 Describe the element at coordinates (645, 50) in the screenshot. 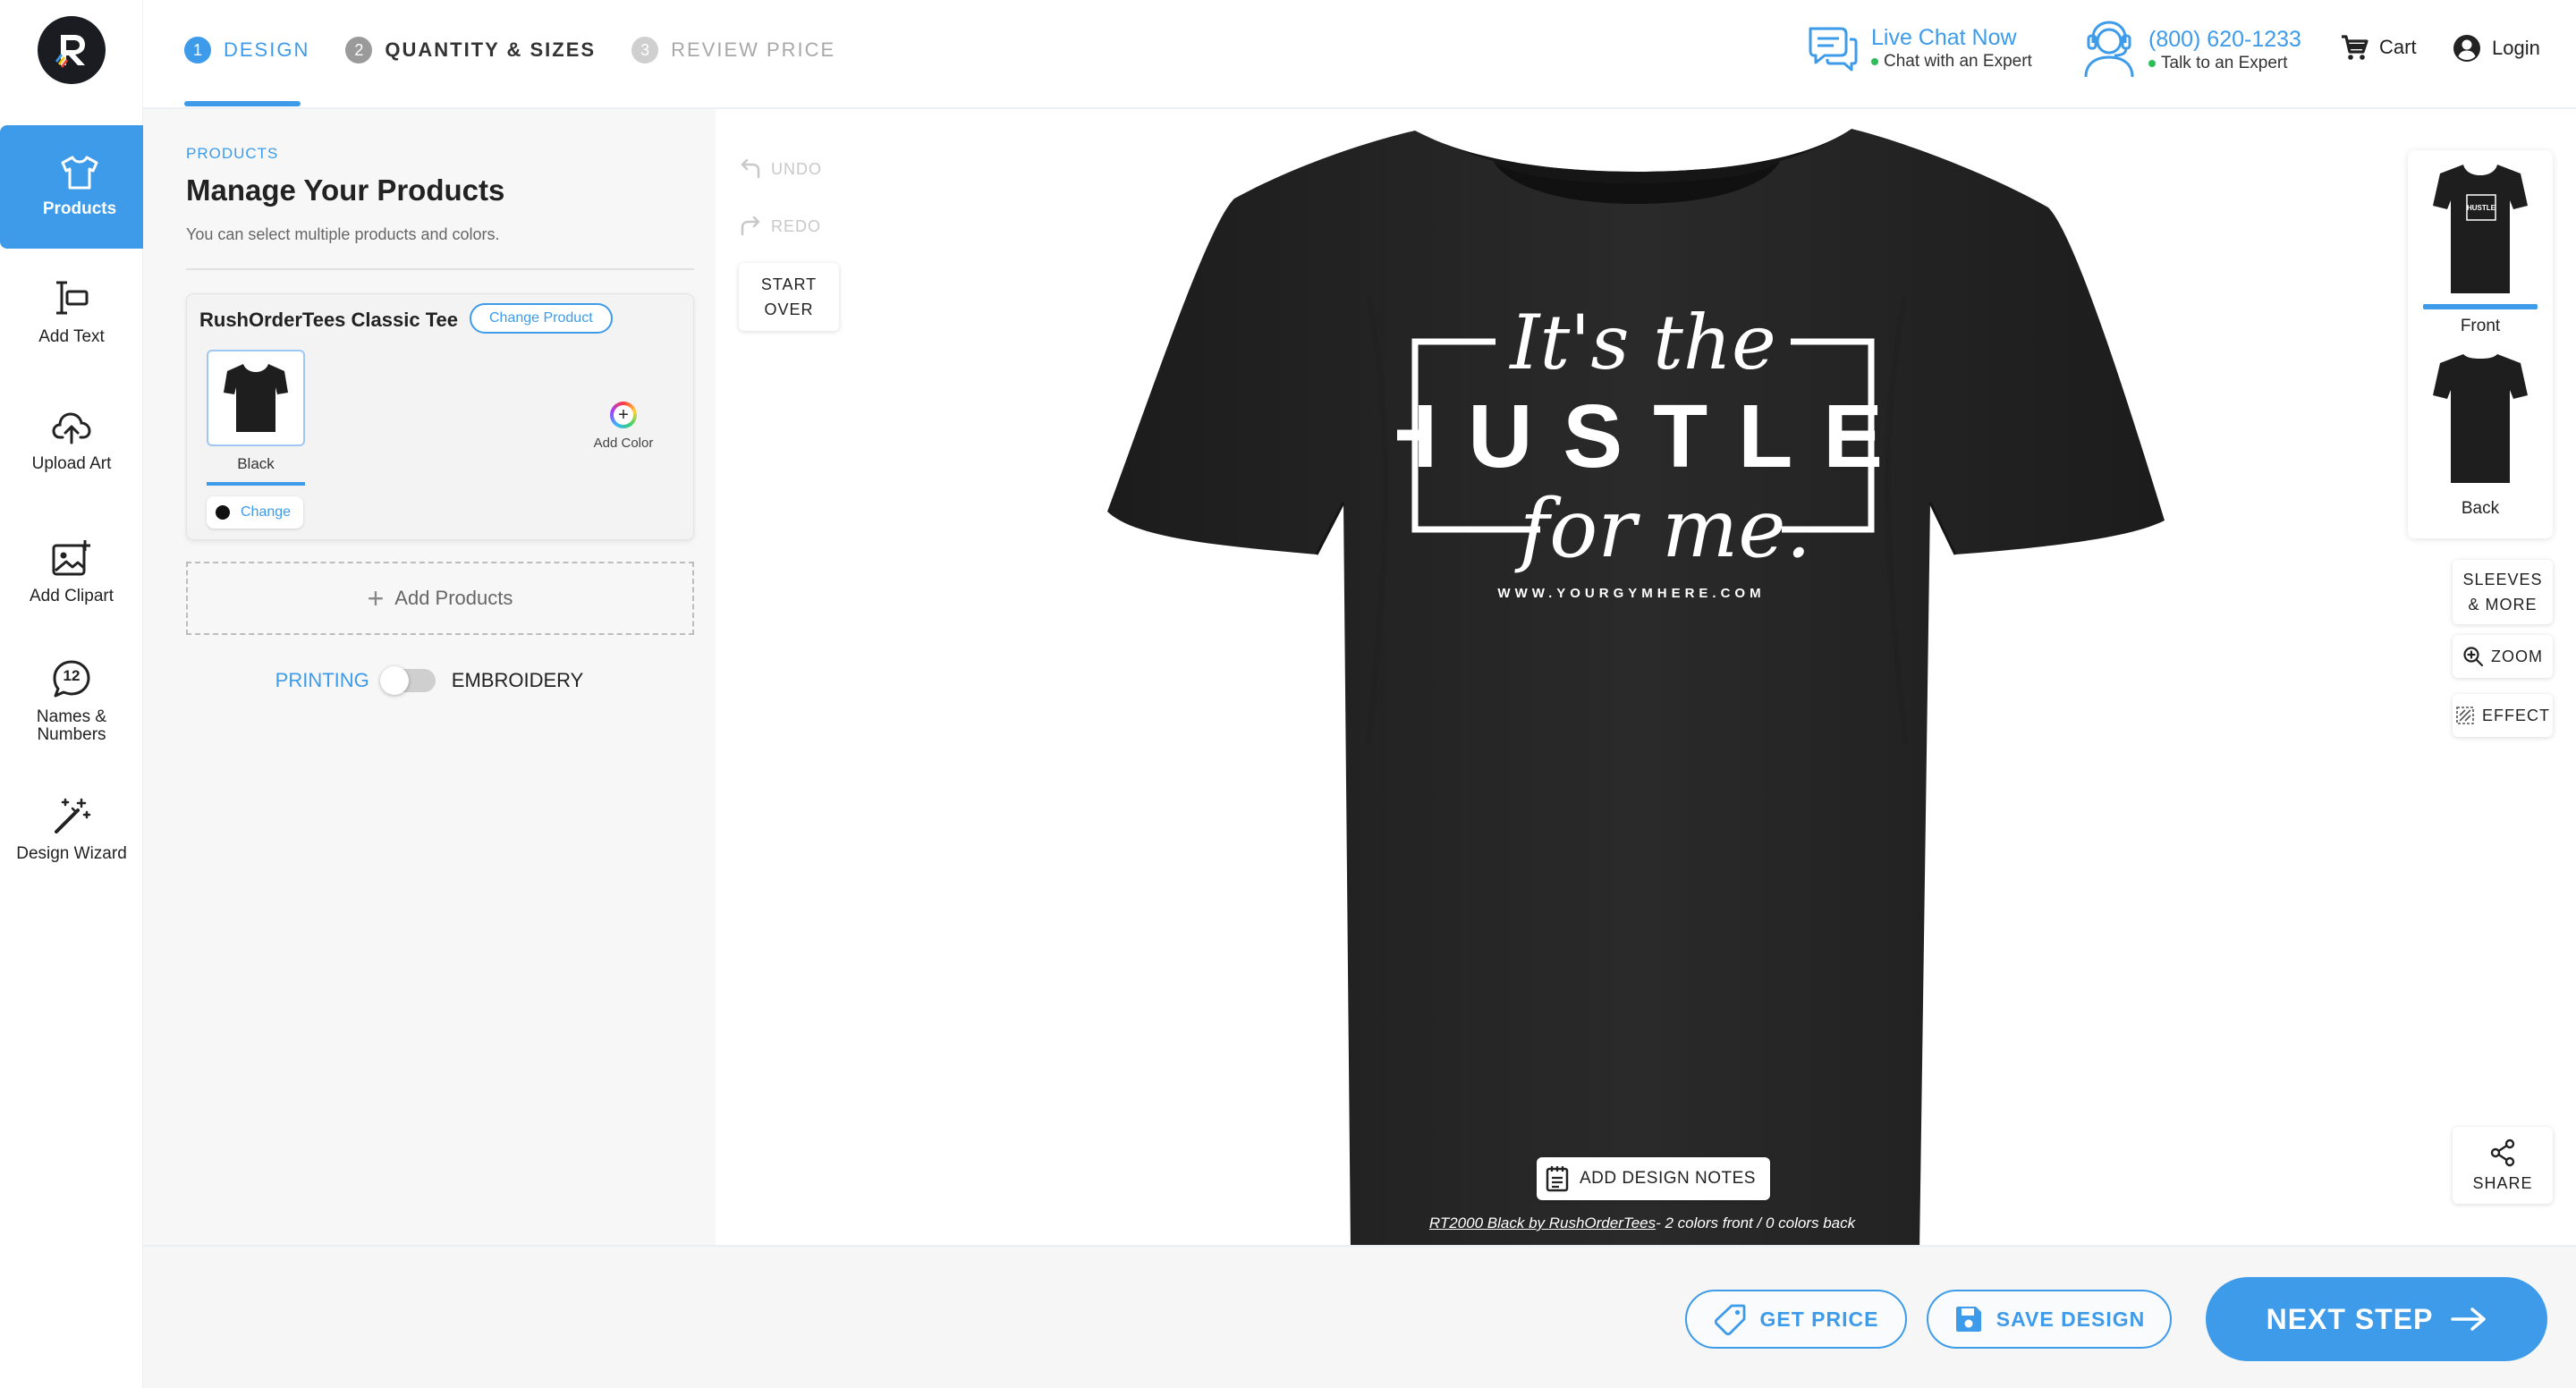

I see `step-number: 3` at that location.